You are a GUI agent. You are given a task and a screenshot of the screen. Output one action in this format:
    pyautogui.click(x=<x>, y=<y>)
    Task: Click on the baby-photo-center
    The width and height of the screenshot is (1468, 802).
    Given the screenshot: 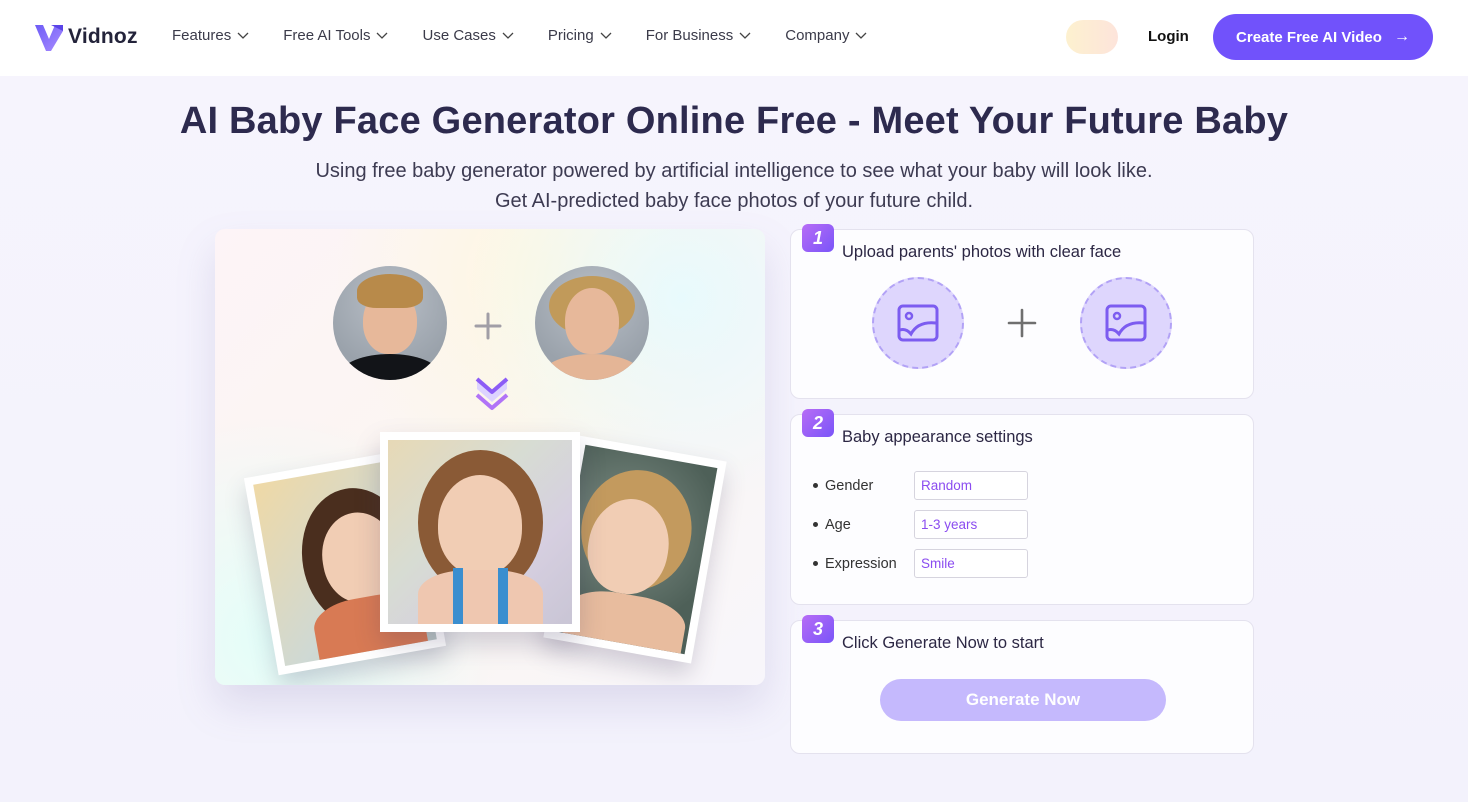 What is the action you would take?
    pyautogui.click(x=480, y=532)
    